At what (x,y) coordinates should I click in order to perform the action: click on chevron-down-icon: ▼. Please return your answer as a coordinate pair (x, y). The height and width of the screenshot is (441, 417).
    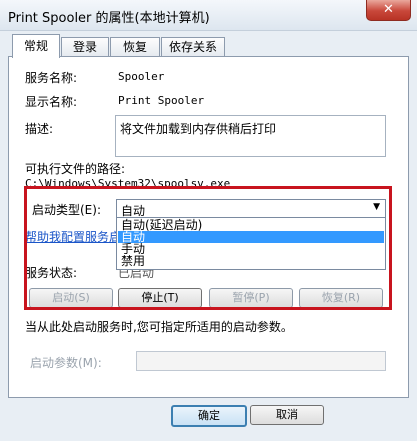
    Looking at the image, I should click on (376, 207).